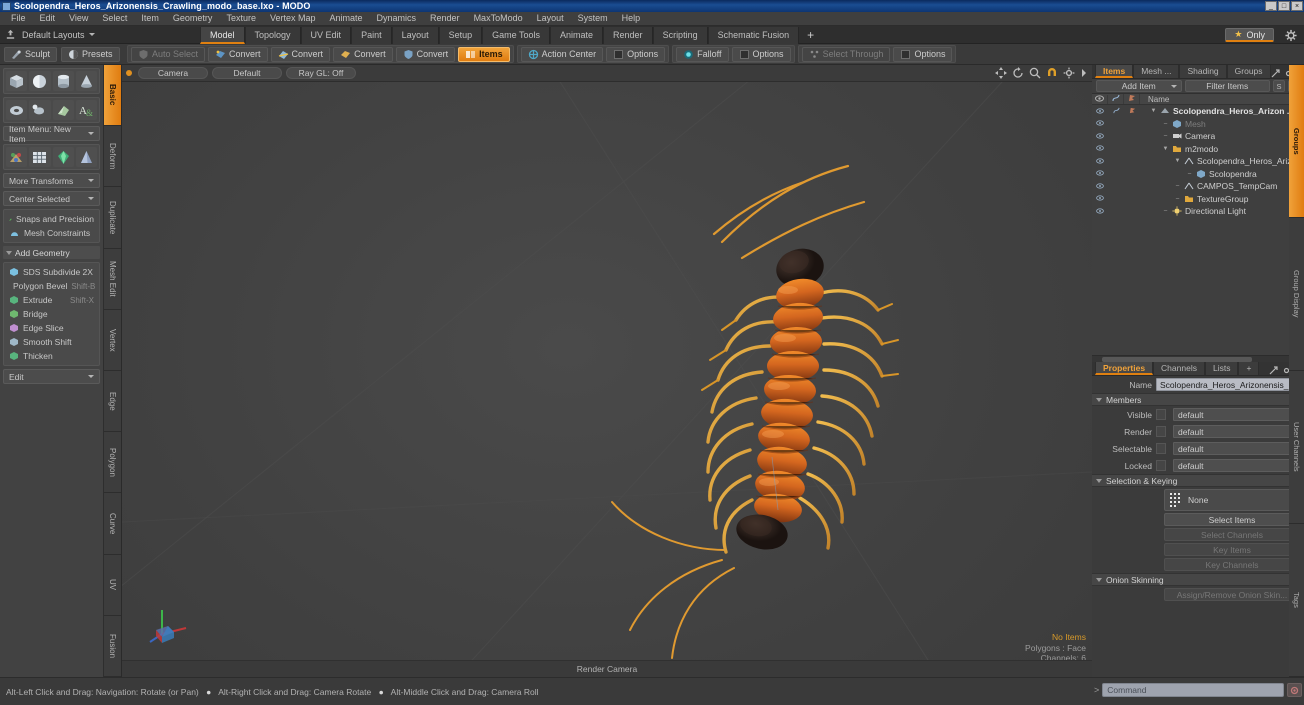  I want to click on menu-item-system: System, so click(593, 18).